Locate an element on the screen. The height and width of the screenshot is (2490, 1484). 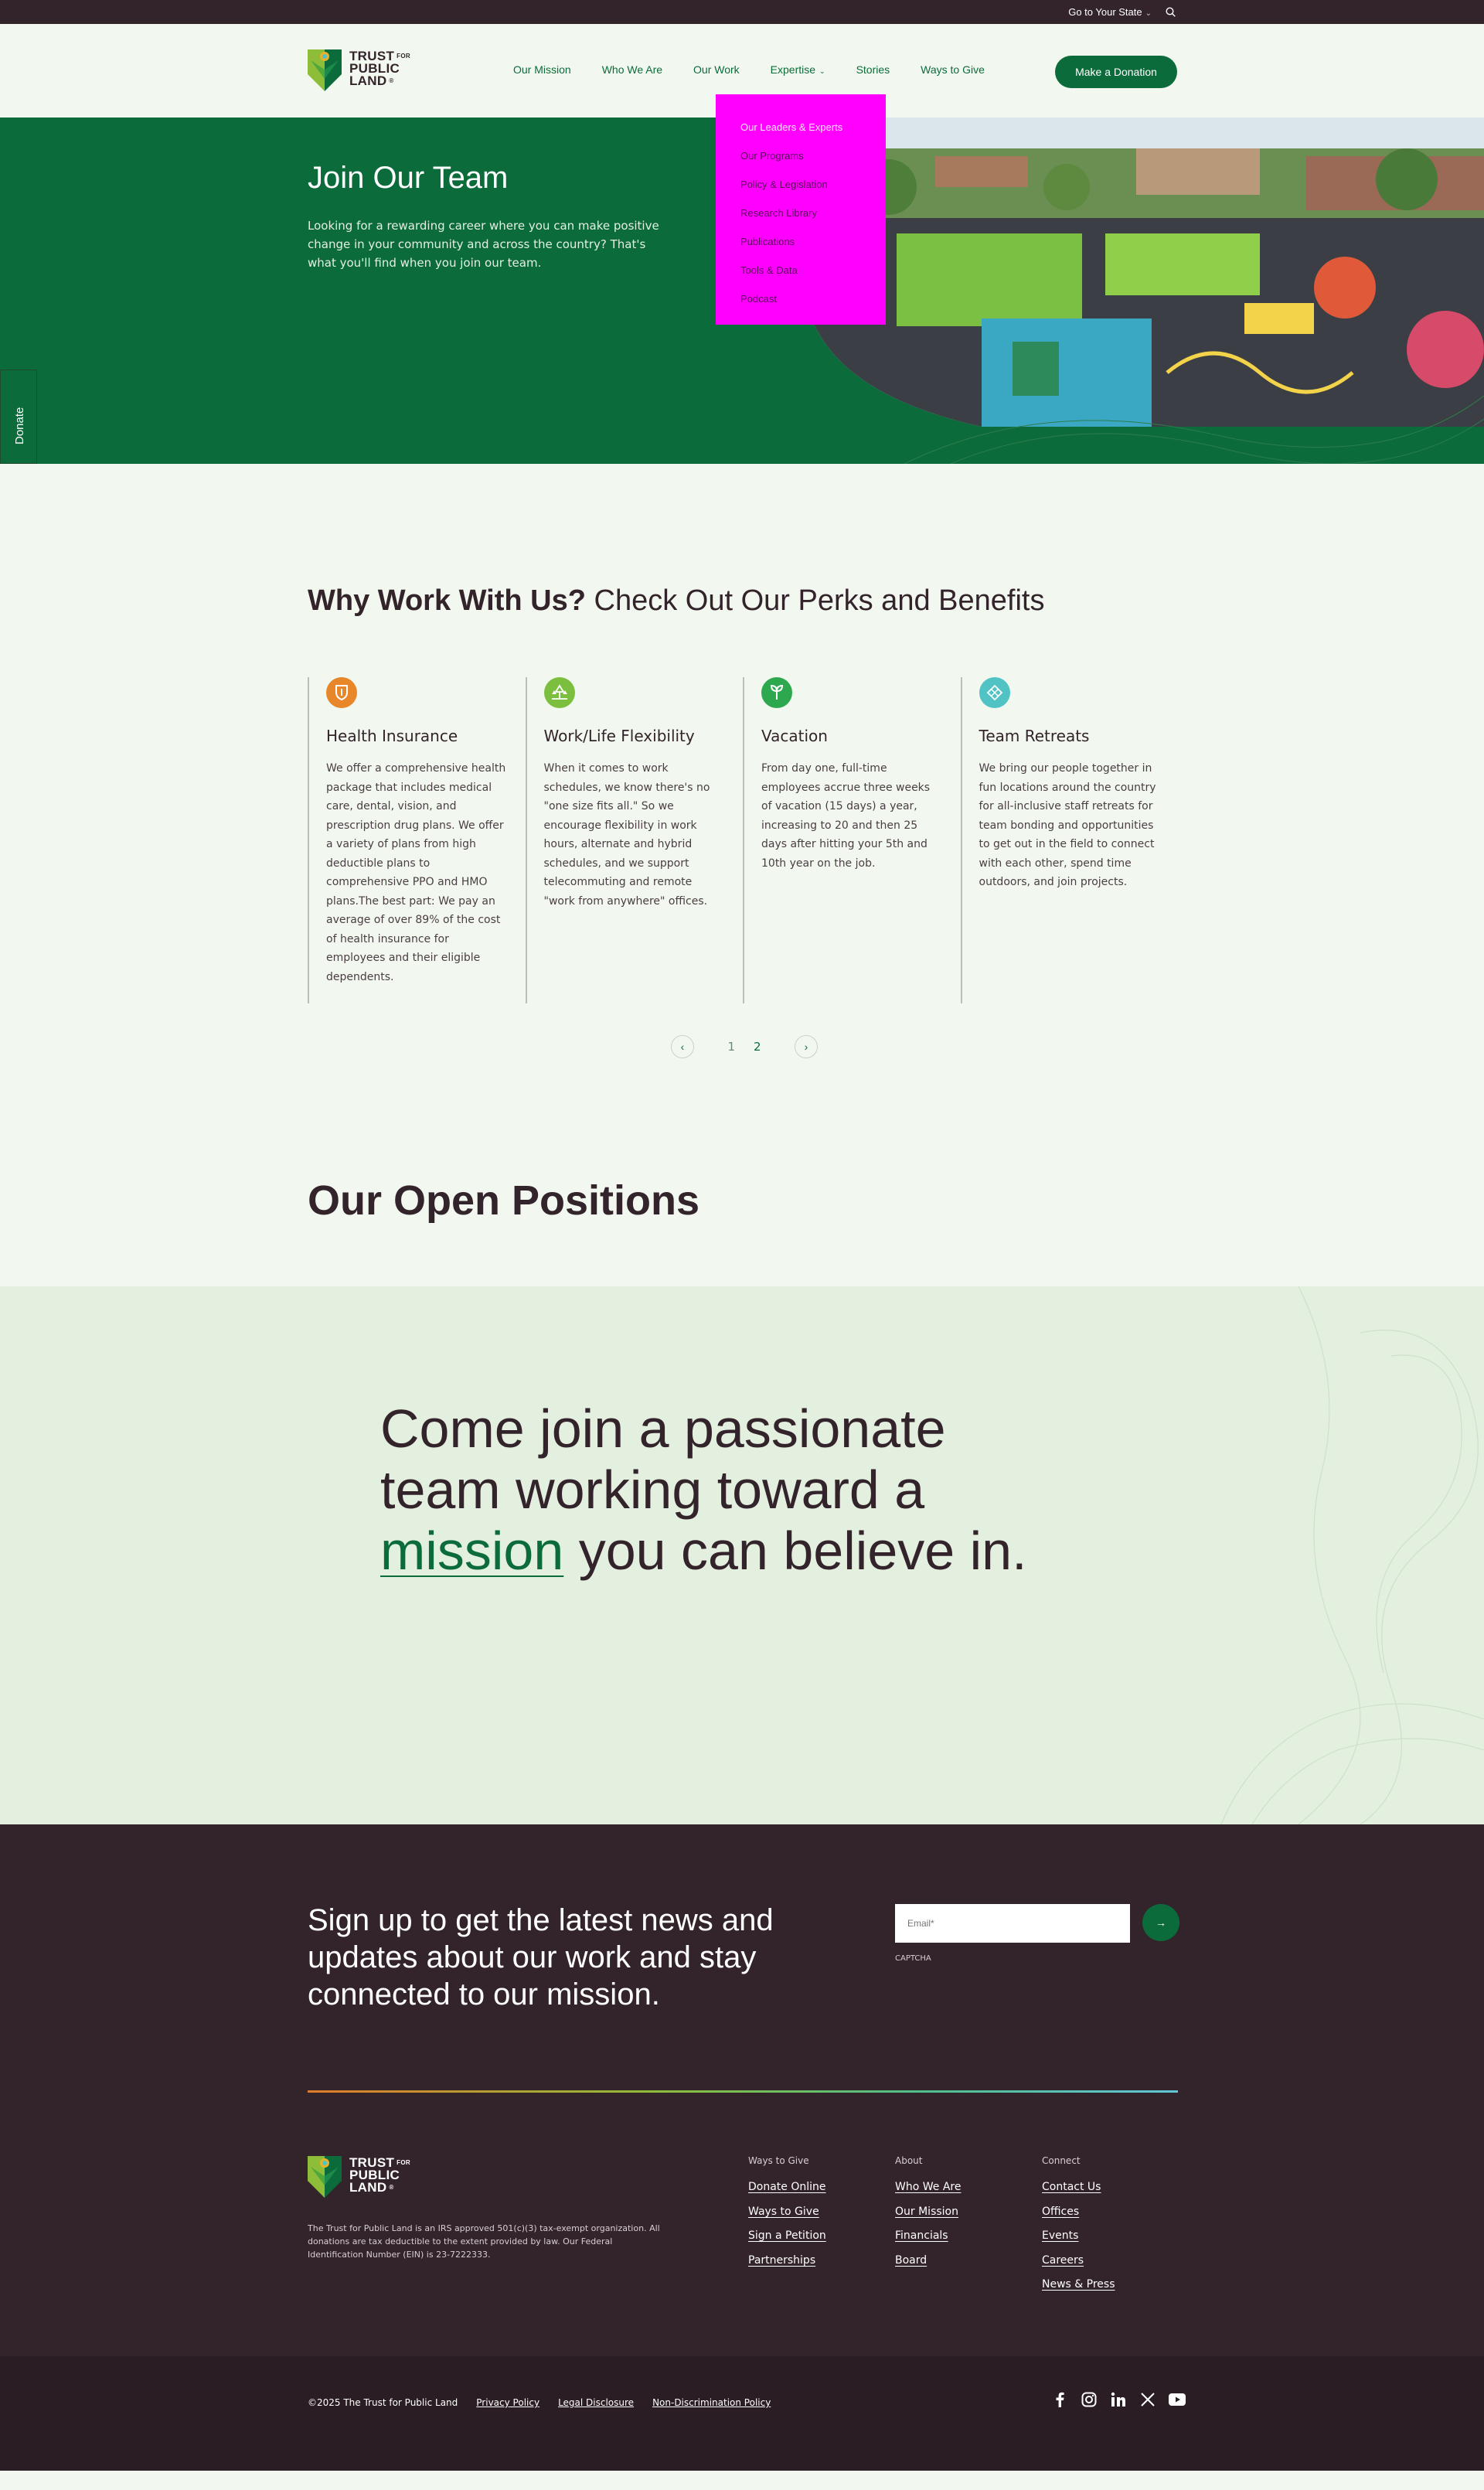
menu-item-policy: Policy & Legislation is located at coordinates (800, 184).